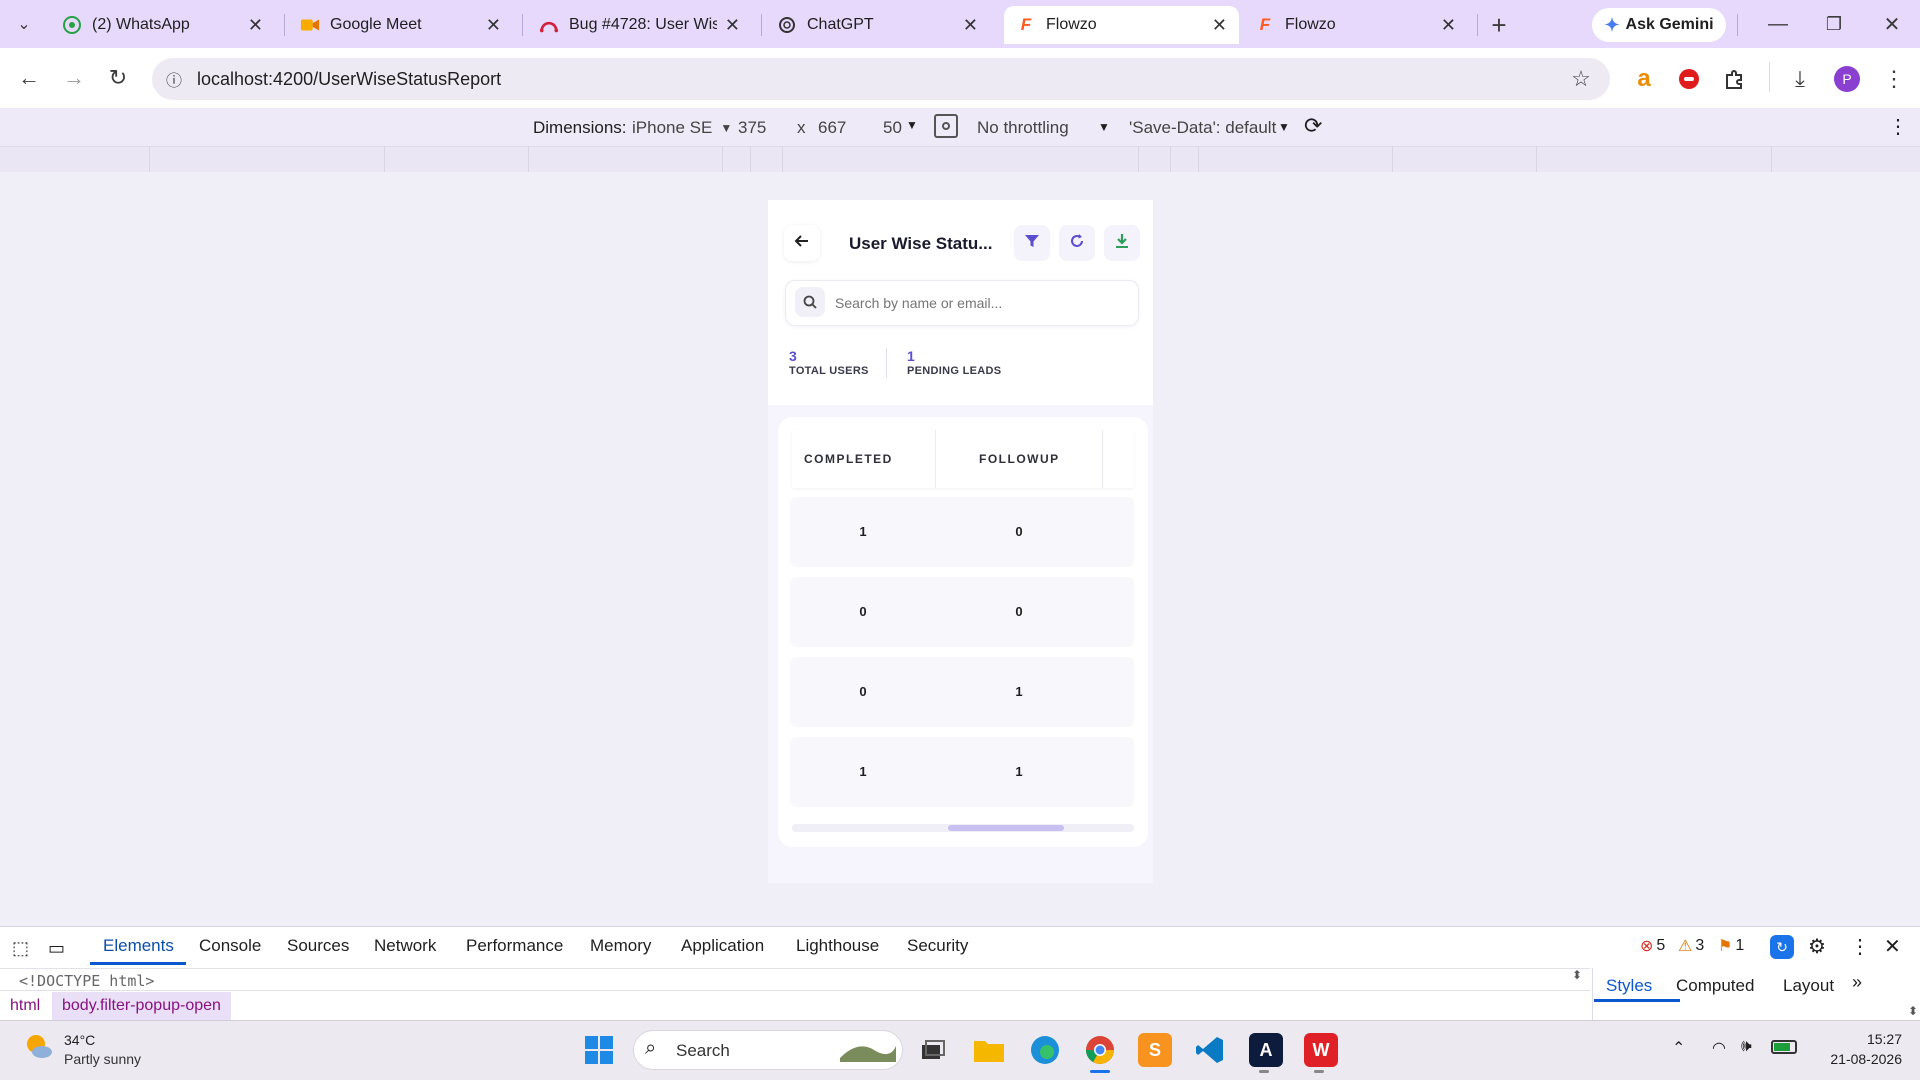 The height and width of the screenshot is (1080, 1920). I want to click on amazon-extension-icon: a, so click(1644, 79).